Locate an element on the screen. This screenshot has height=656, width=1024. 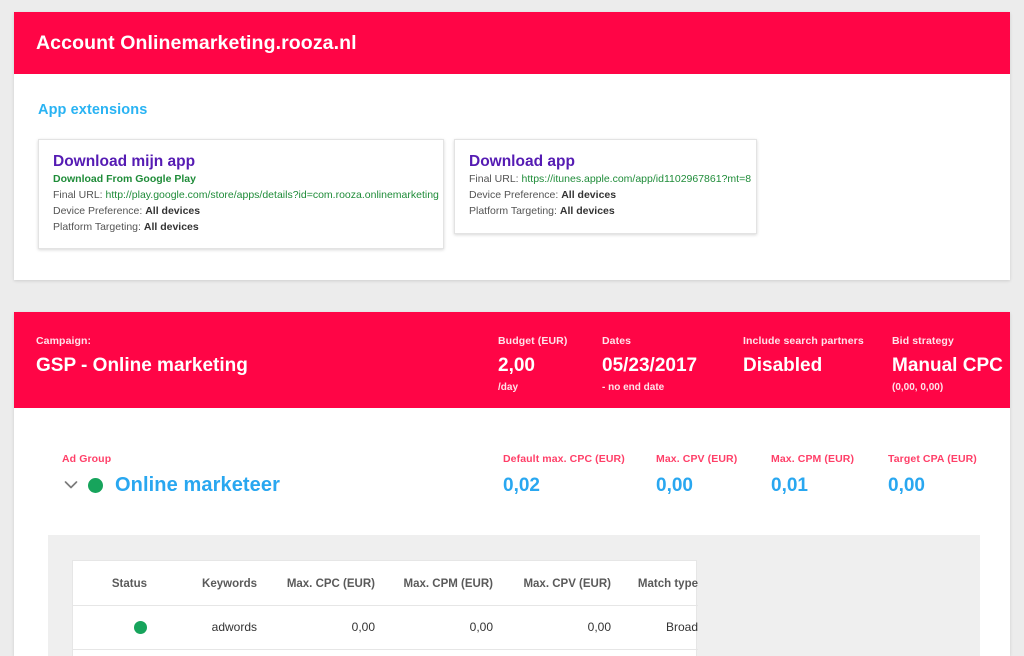
table-row: adwords 0,00 0,00 0,00 Broad is located at coordinates (385, 628).